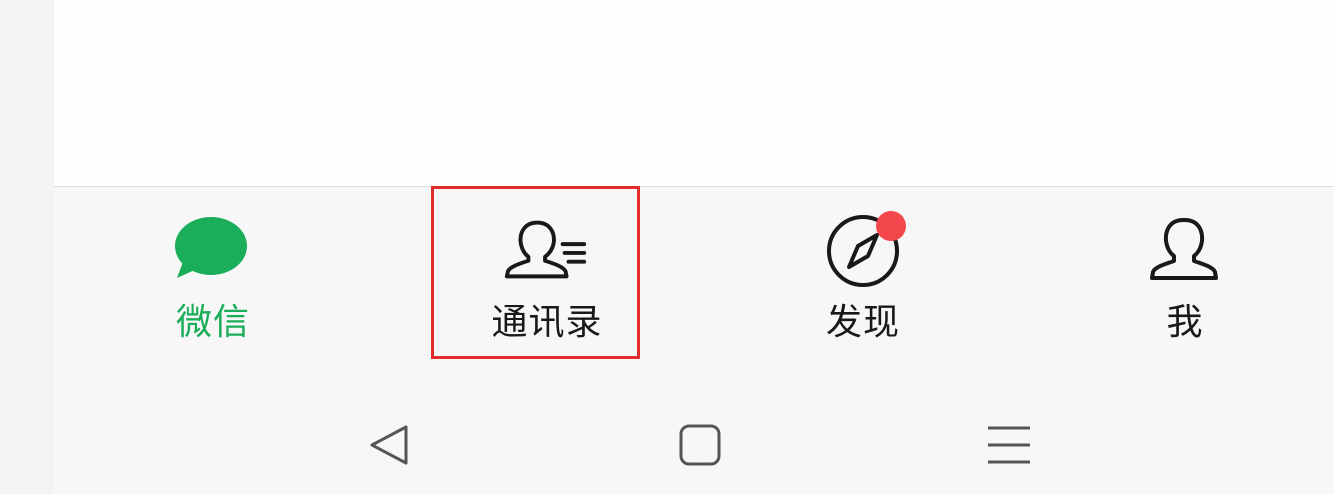 The height and width of the screenshot is (494, 1334). What do you see at coordinates (863, 249) in the screenshot?
I see `compass-icon` at bounding box center [863, 249].